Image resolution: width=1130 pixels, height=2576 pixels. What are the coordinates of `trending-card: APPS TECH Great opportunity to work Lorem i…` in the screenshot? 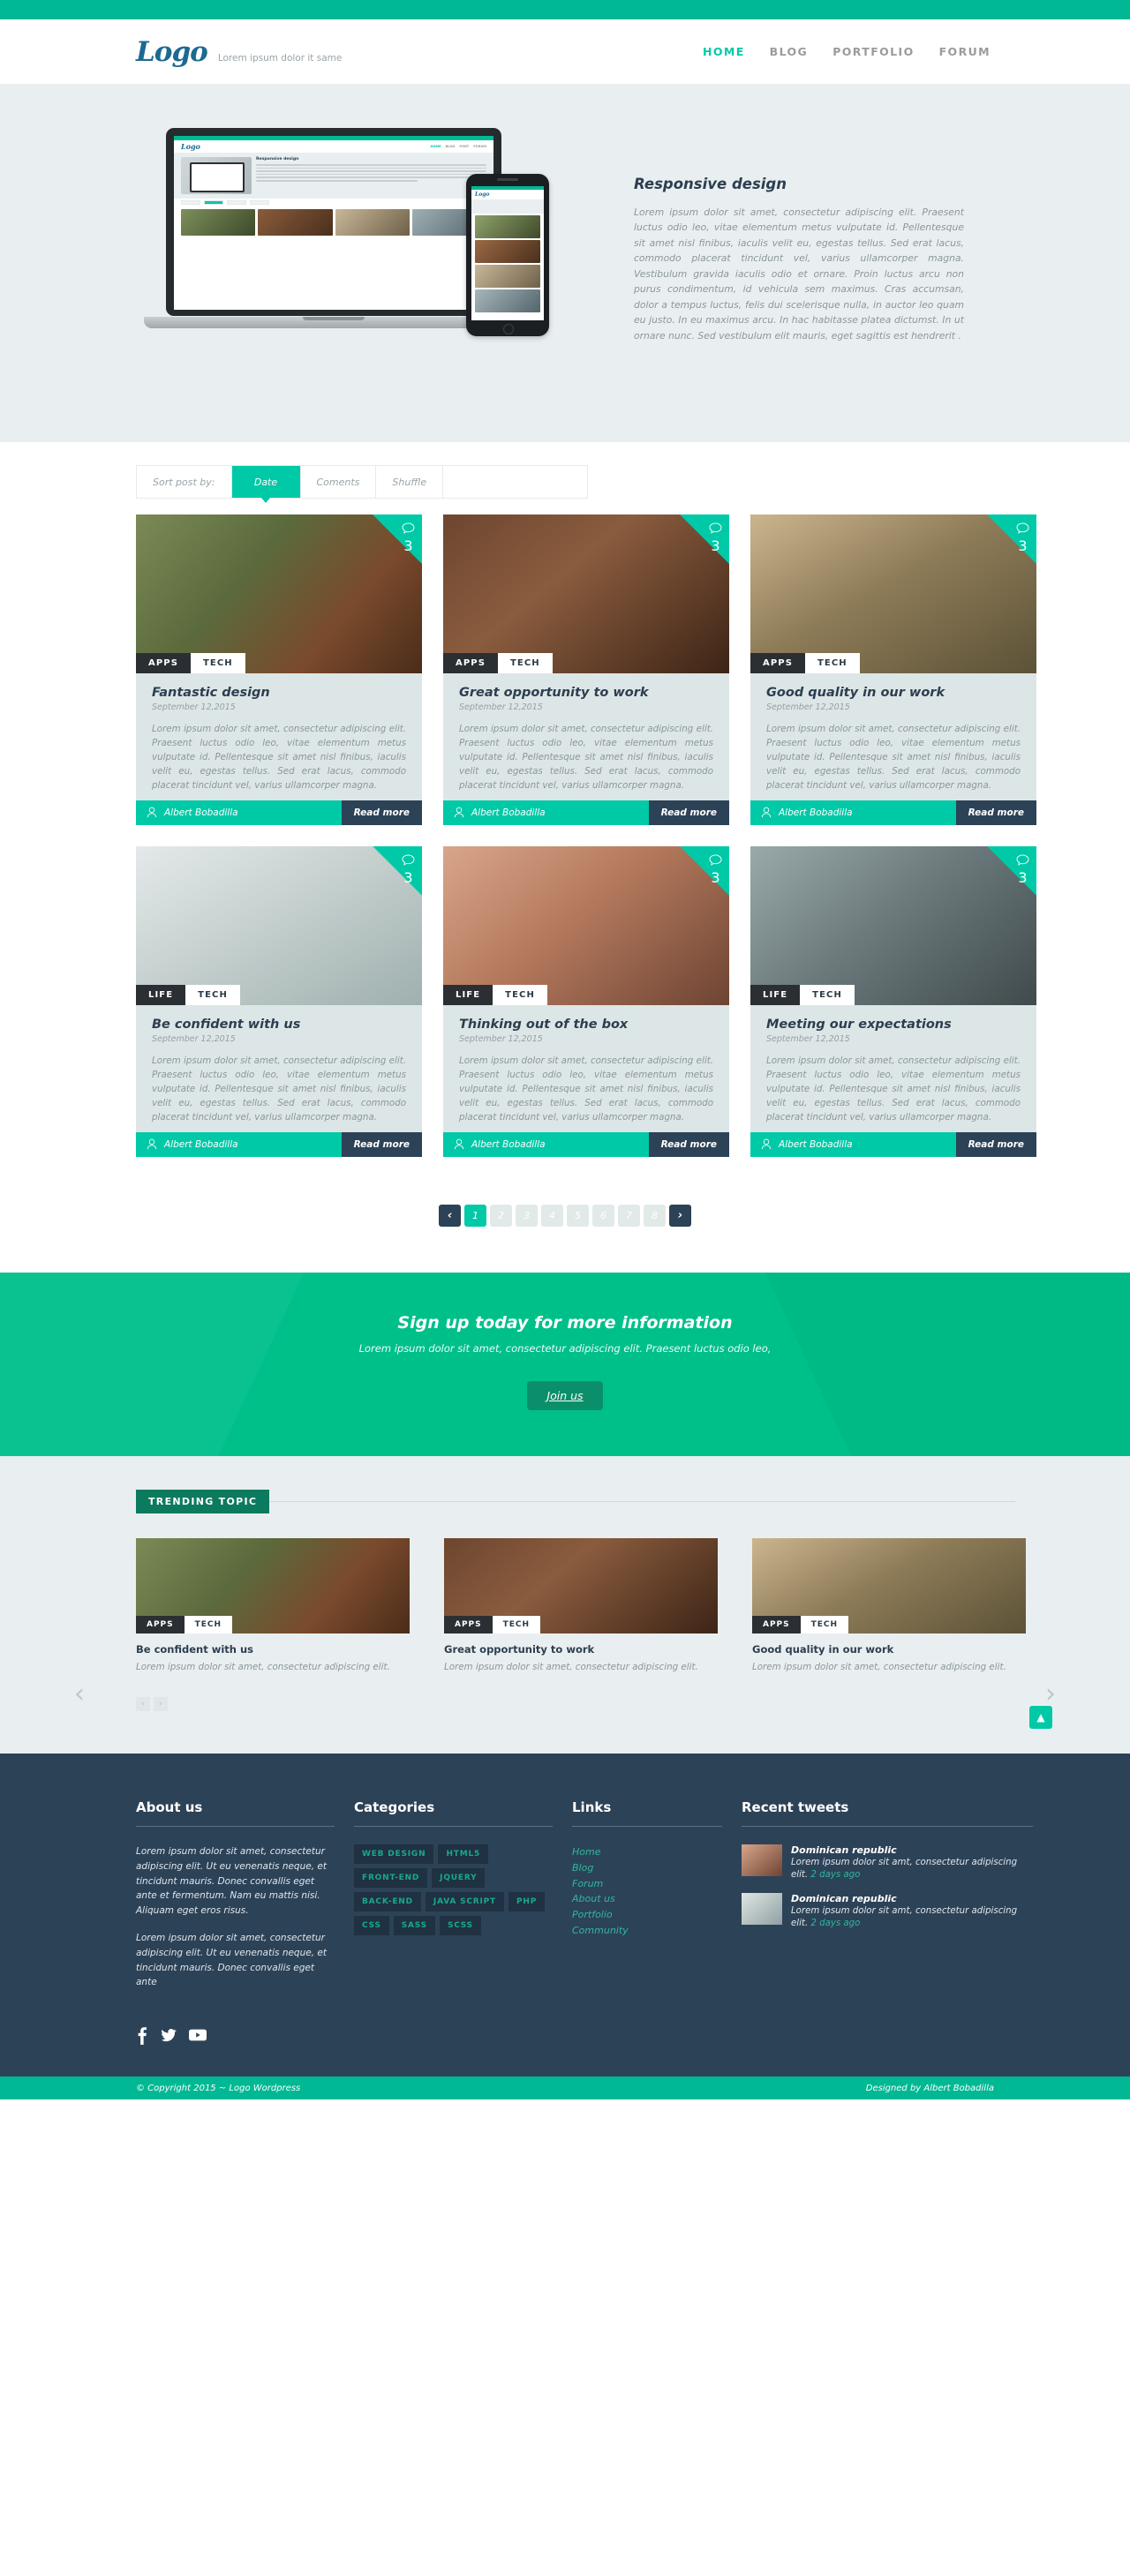 It's located at (581, 1605).